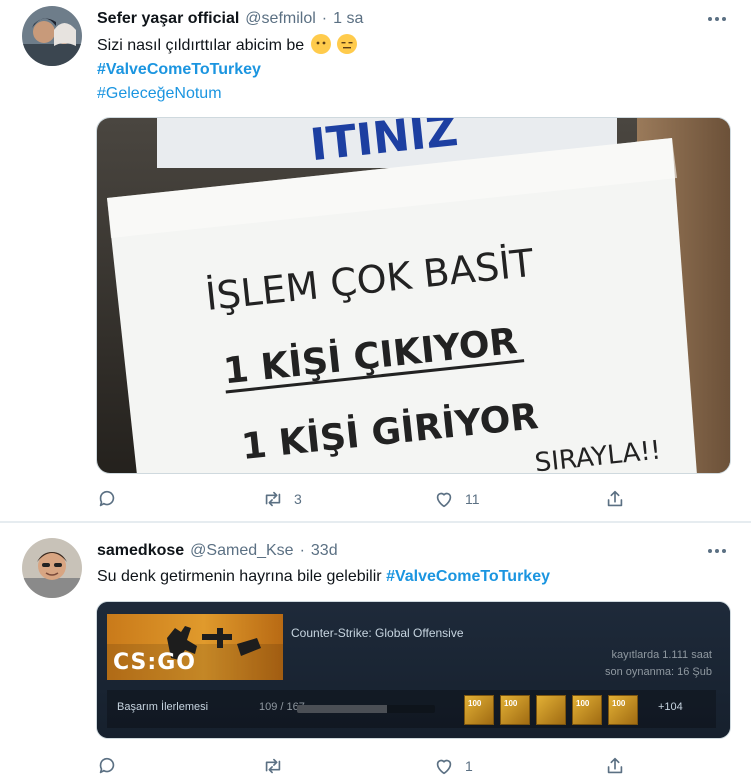 This screenshot has width=751, height=782. I want to click on last-played: son oynanma: 16 Şub, so click(658, 672).